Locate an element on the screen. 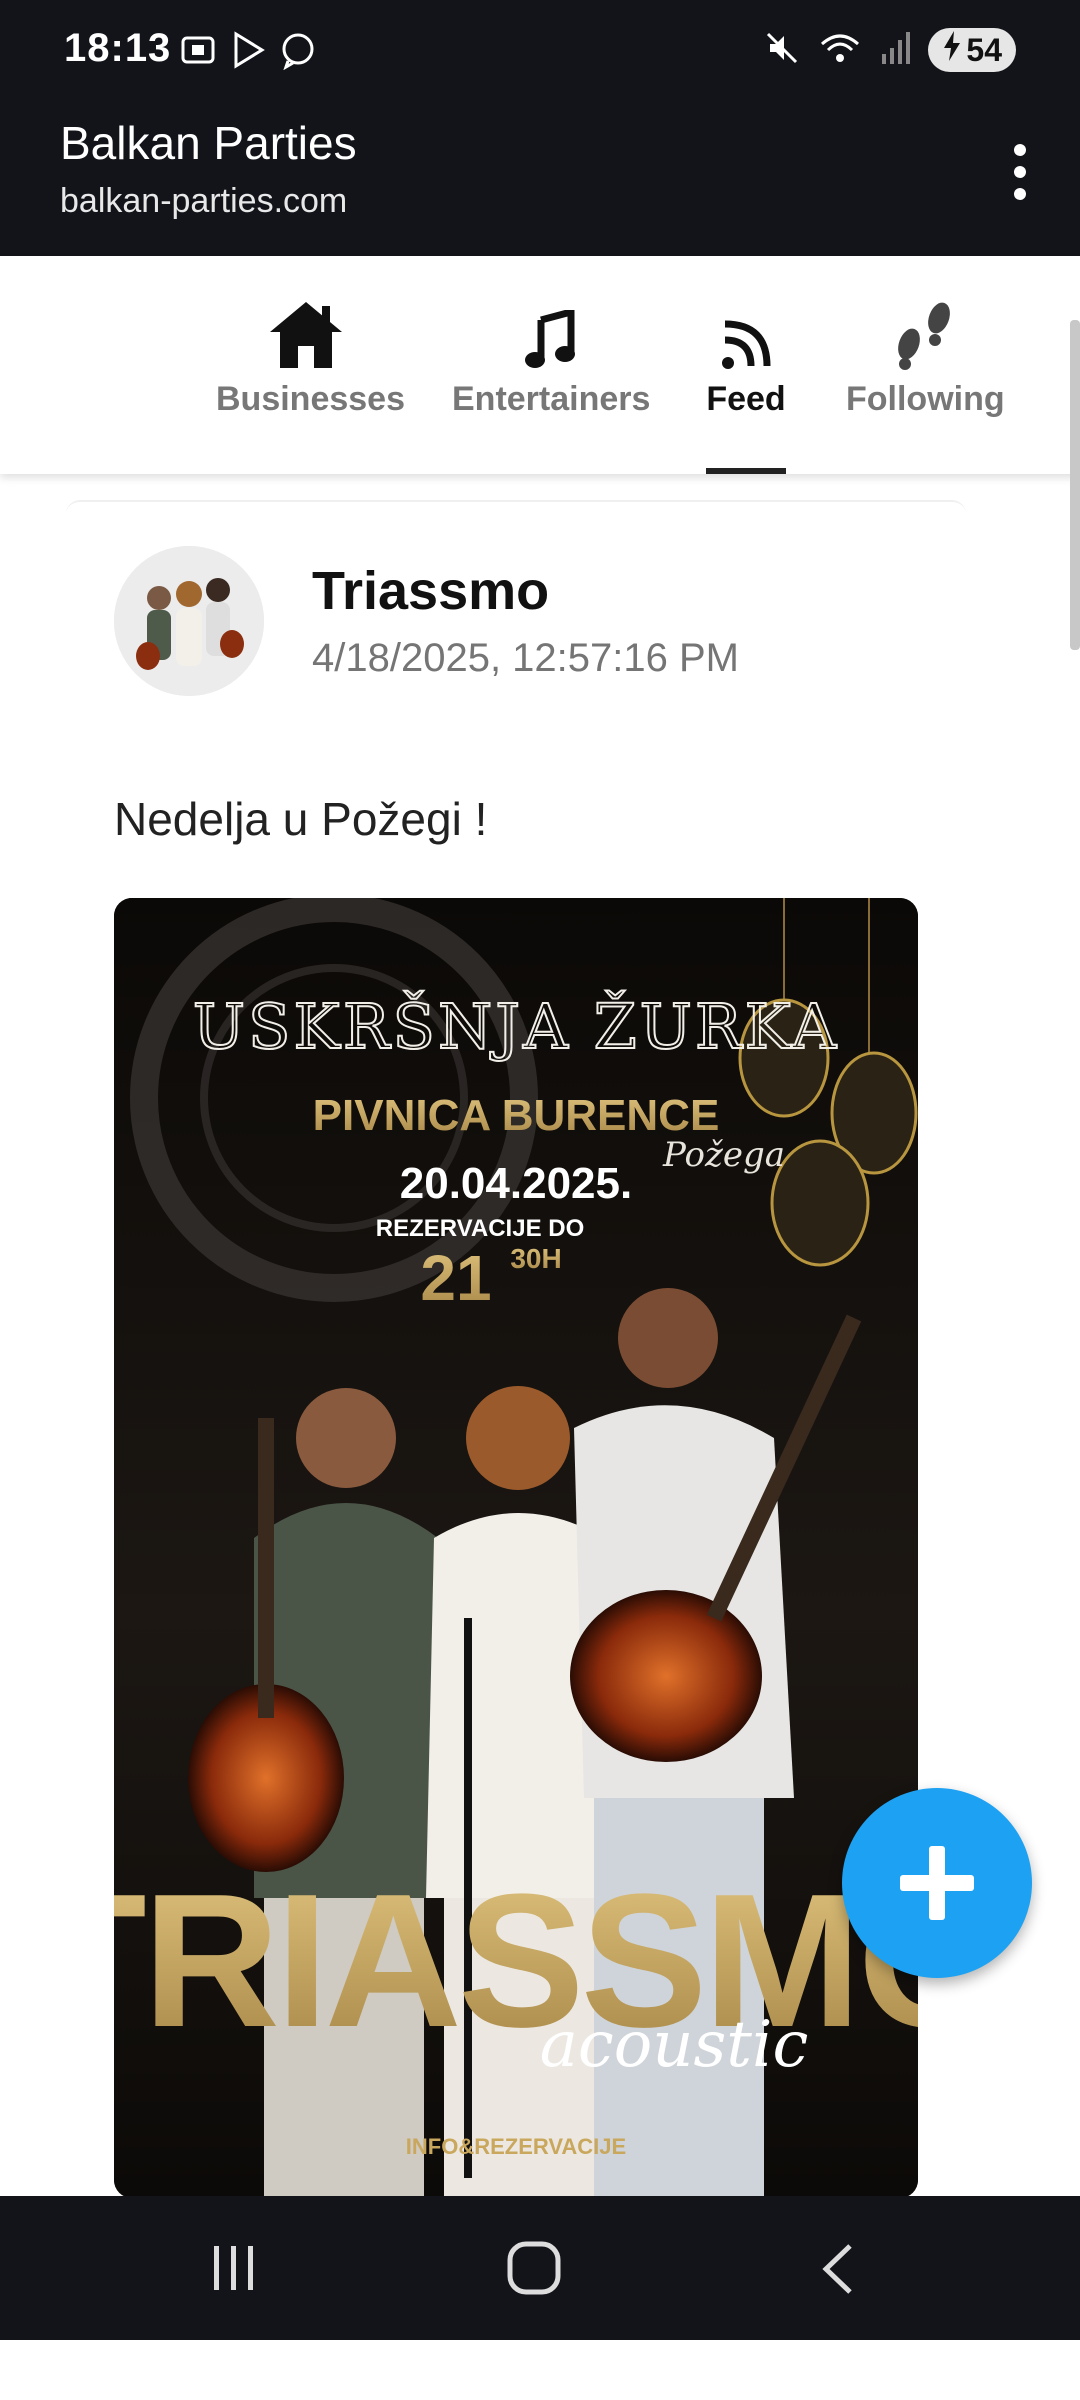 This screenshot has height=2400, width=1080. tab-feed: Feed is located at coordinates (746, 357).